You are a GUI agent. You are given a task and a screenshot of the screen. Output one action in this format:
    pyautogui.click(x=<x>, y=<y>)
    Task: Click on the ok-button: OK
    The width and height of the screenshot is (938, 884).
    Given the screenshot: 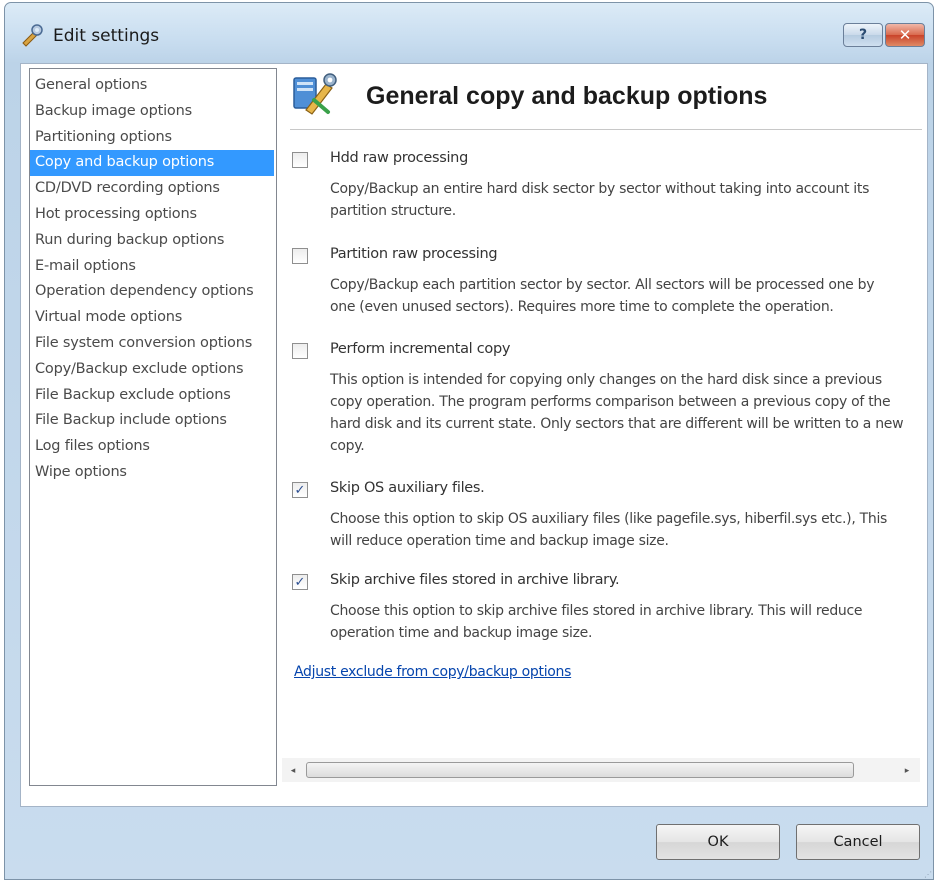 What is the action you would take?
    pyautogui.click(x=718, y=842)
    